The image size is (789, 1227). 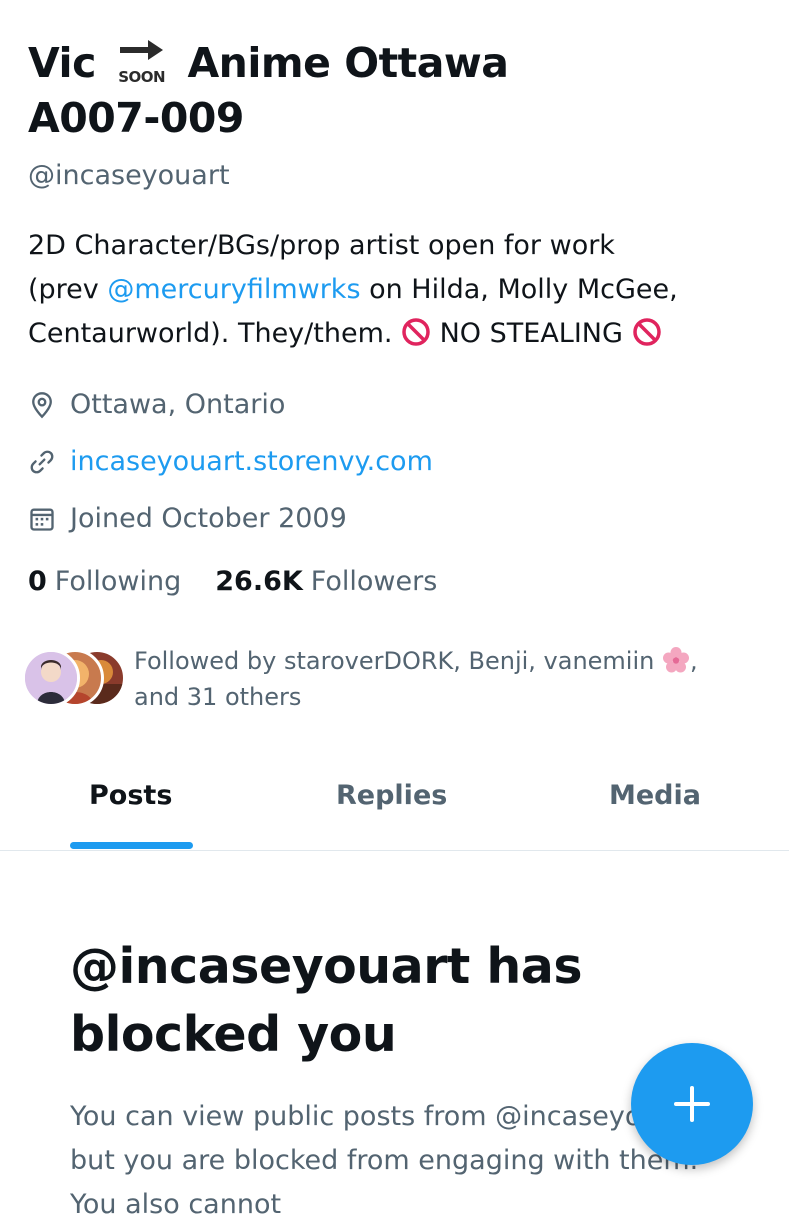 I want to click on profile-website: incaseyouart.storenvy.com, so click(x=398, y=461).